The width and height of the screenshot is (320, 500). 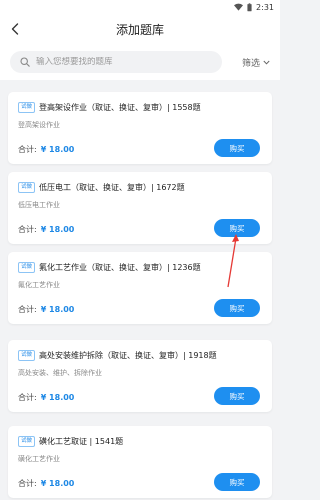 I want to click on search-input, so click(x=121, y=62).